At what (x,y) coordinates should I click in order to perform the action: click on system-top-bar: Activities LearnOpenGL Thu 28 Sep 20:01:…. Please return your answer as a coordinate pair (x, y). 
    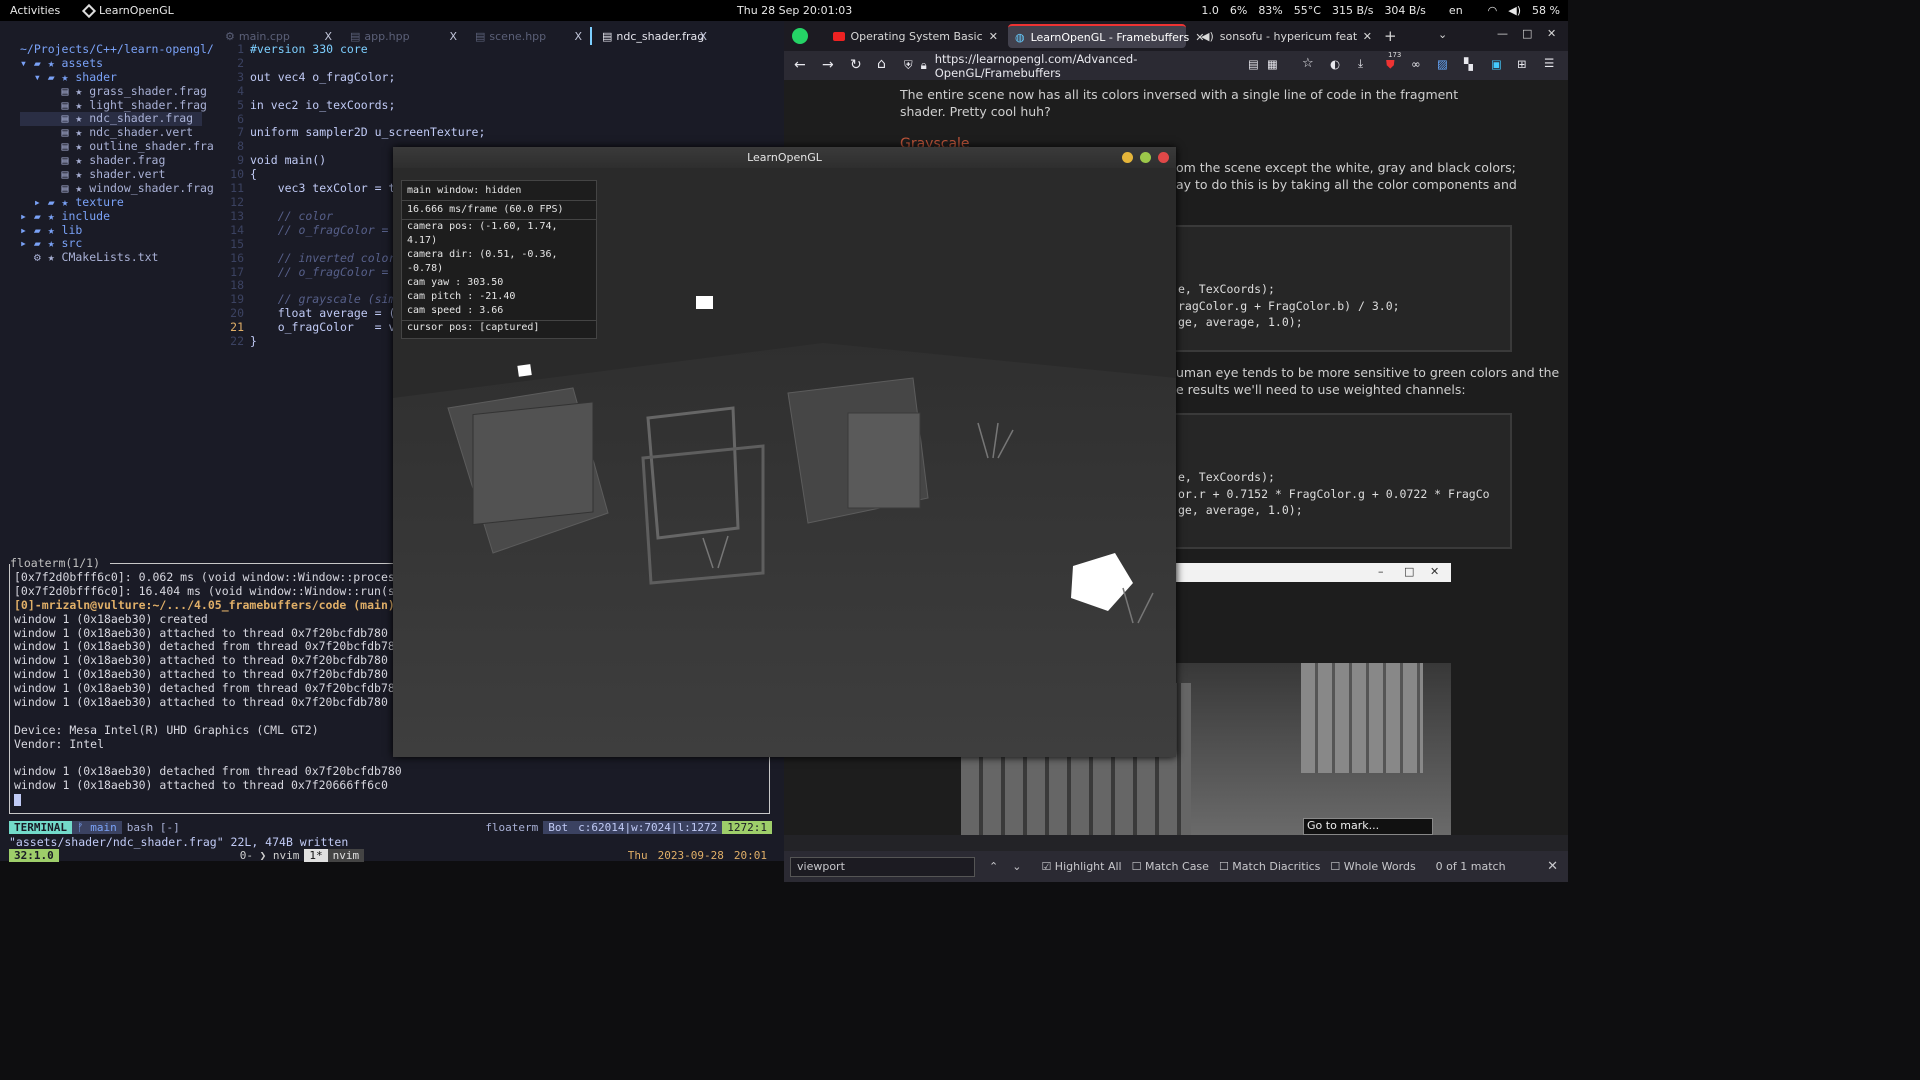
    Looking at the image, I should click on (784, 10).